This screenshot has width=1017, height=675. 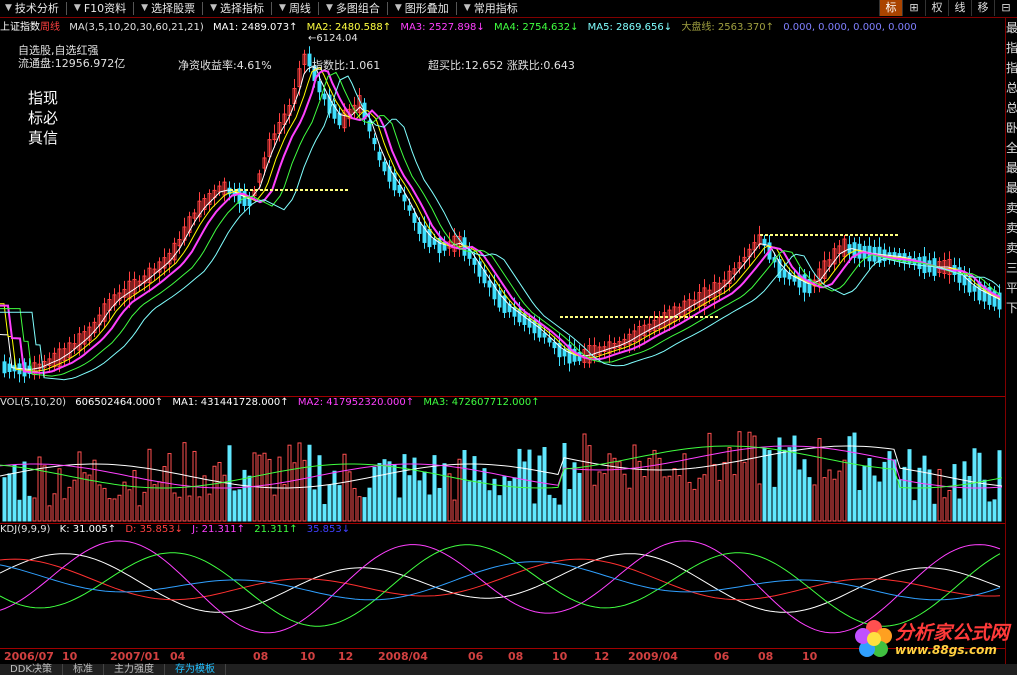 What do you see at coordinates (1011, 308) in the screenshot?
I see `side-panel-char: 下` at bounding box center [1011, 308].